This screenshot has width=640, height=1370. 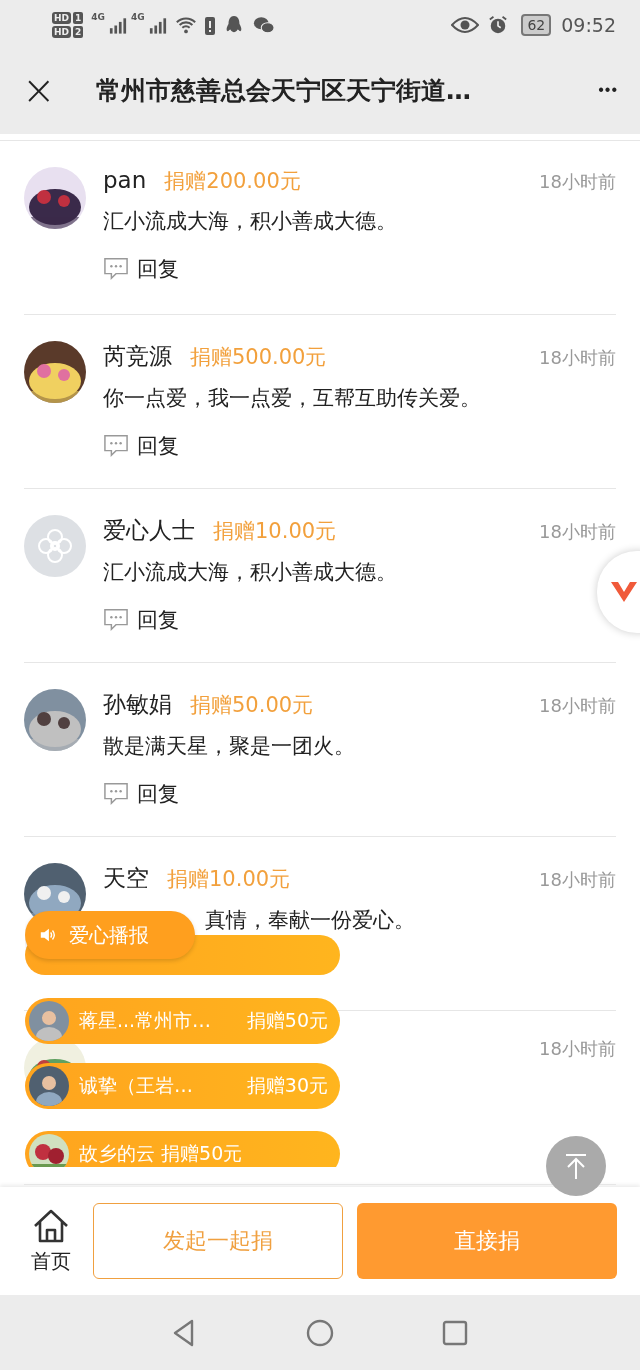 What do you see at coordinates (209, 25) in the screenshot?
I see `battery-alert-icon` at bounding box center [209, 25].